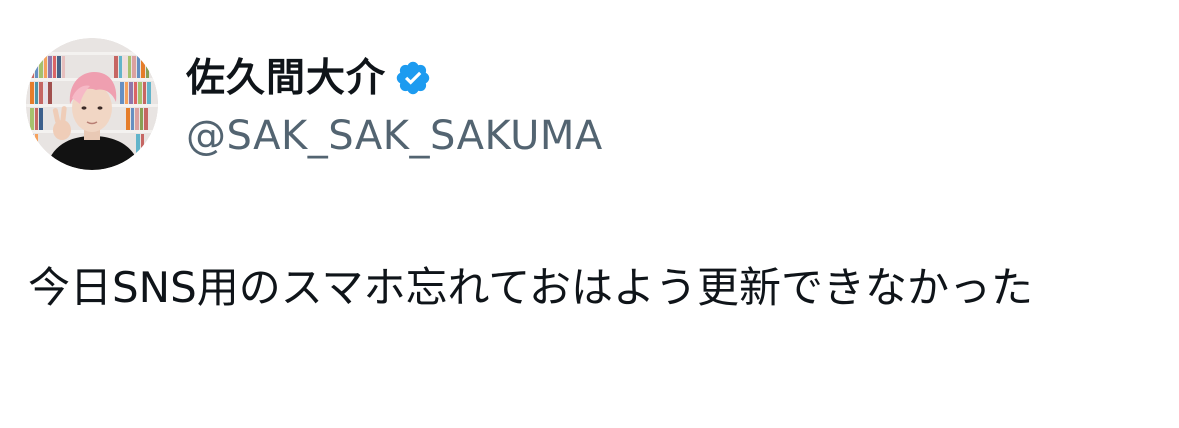 This screenshot has height=428, width=1179. Describe the element at coordinates (286, 78) in the screenshot. I see `display-name: 佐久間大介` at that location.